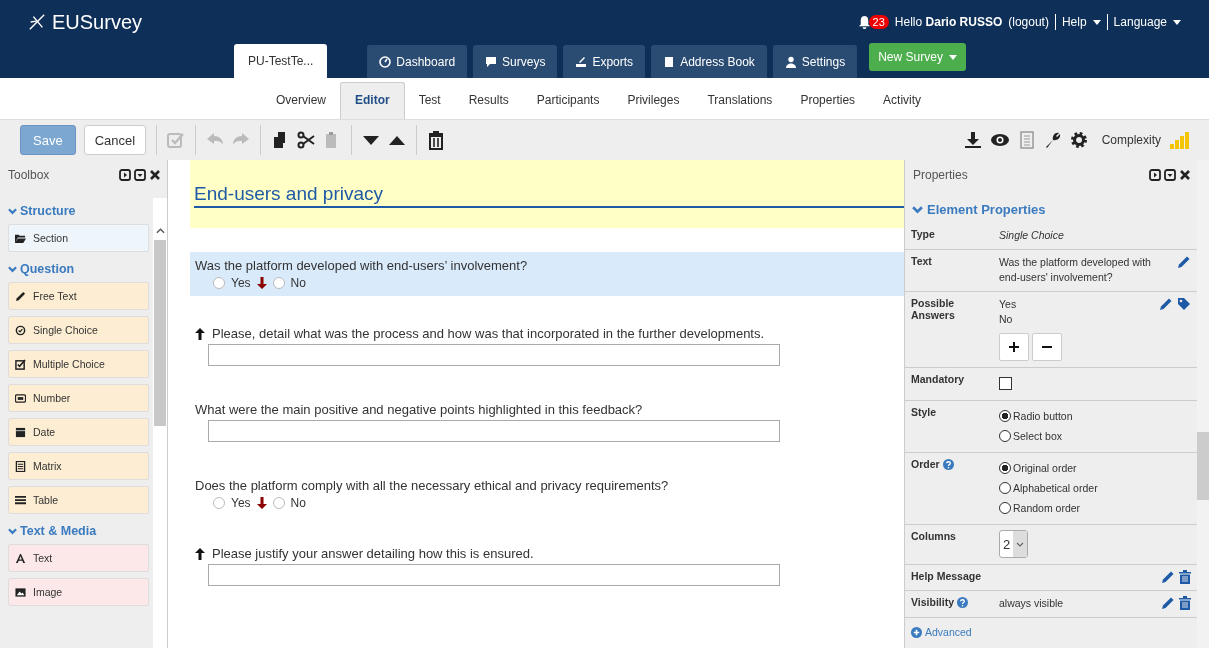  Describe the element at coordinates (78, 558) in the screenshot. I see `toolbox-item: Text` at that location.